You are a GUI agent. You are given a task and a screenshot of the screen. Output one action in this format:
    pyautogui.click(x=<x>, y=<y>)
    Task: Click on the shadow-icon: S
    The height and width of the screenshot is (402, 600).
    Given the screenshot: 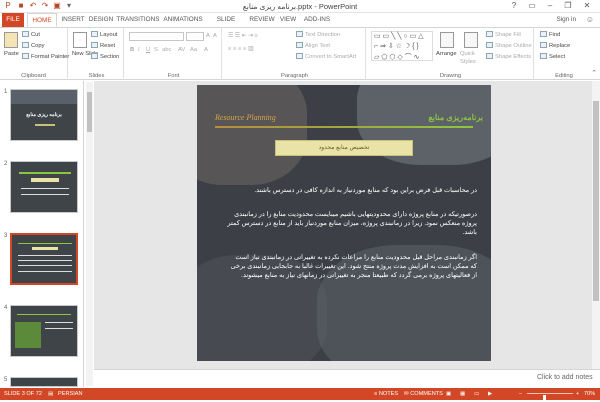 What is the action you would take?
    pyautogui.click(x=156, y=50)
    